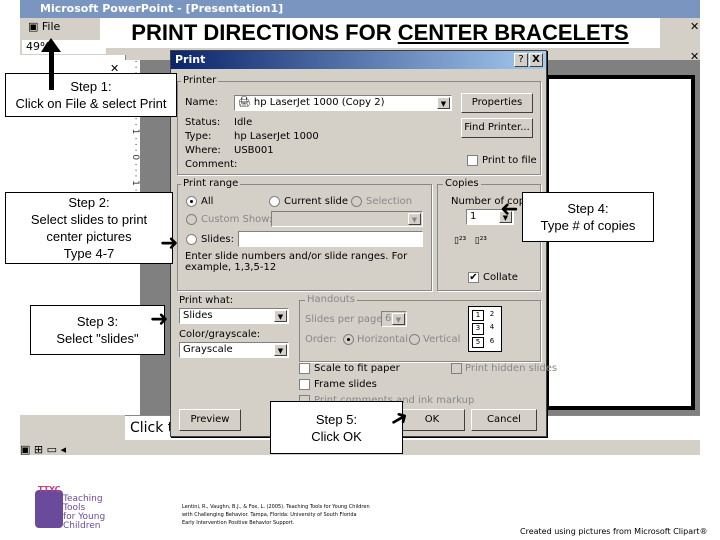  Describe the element at coordinates (500, 277) in the screenshot. I see `collate-label: Collate` at that location.